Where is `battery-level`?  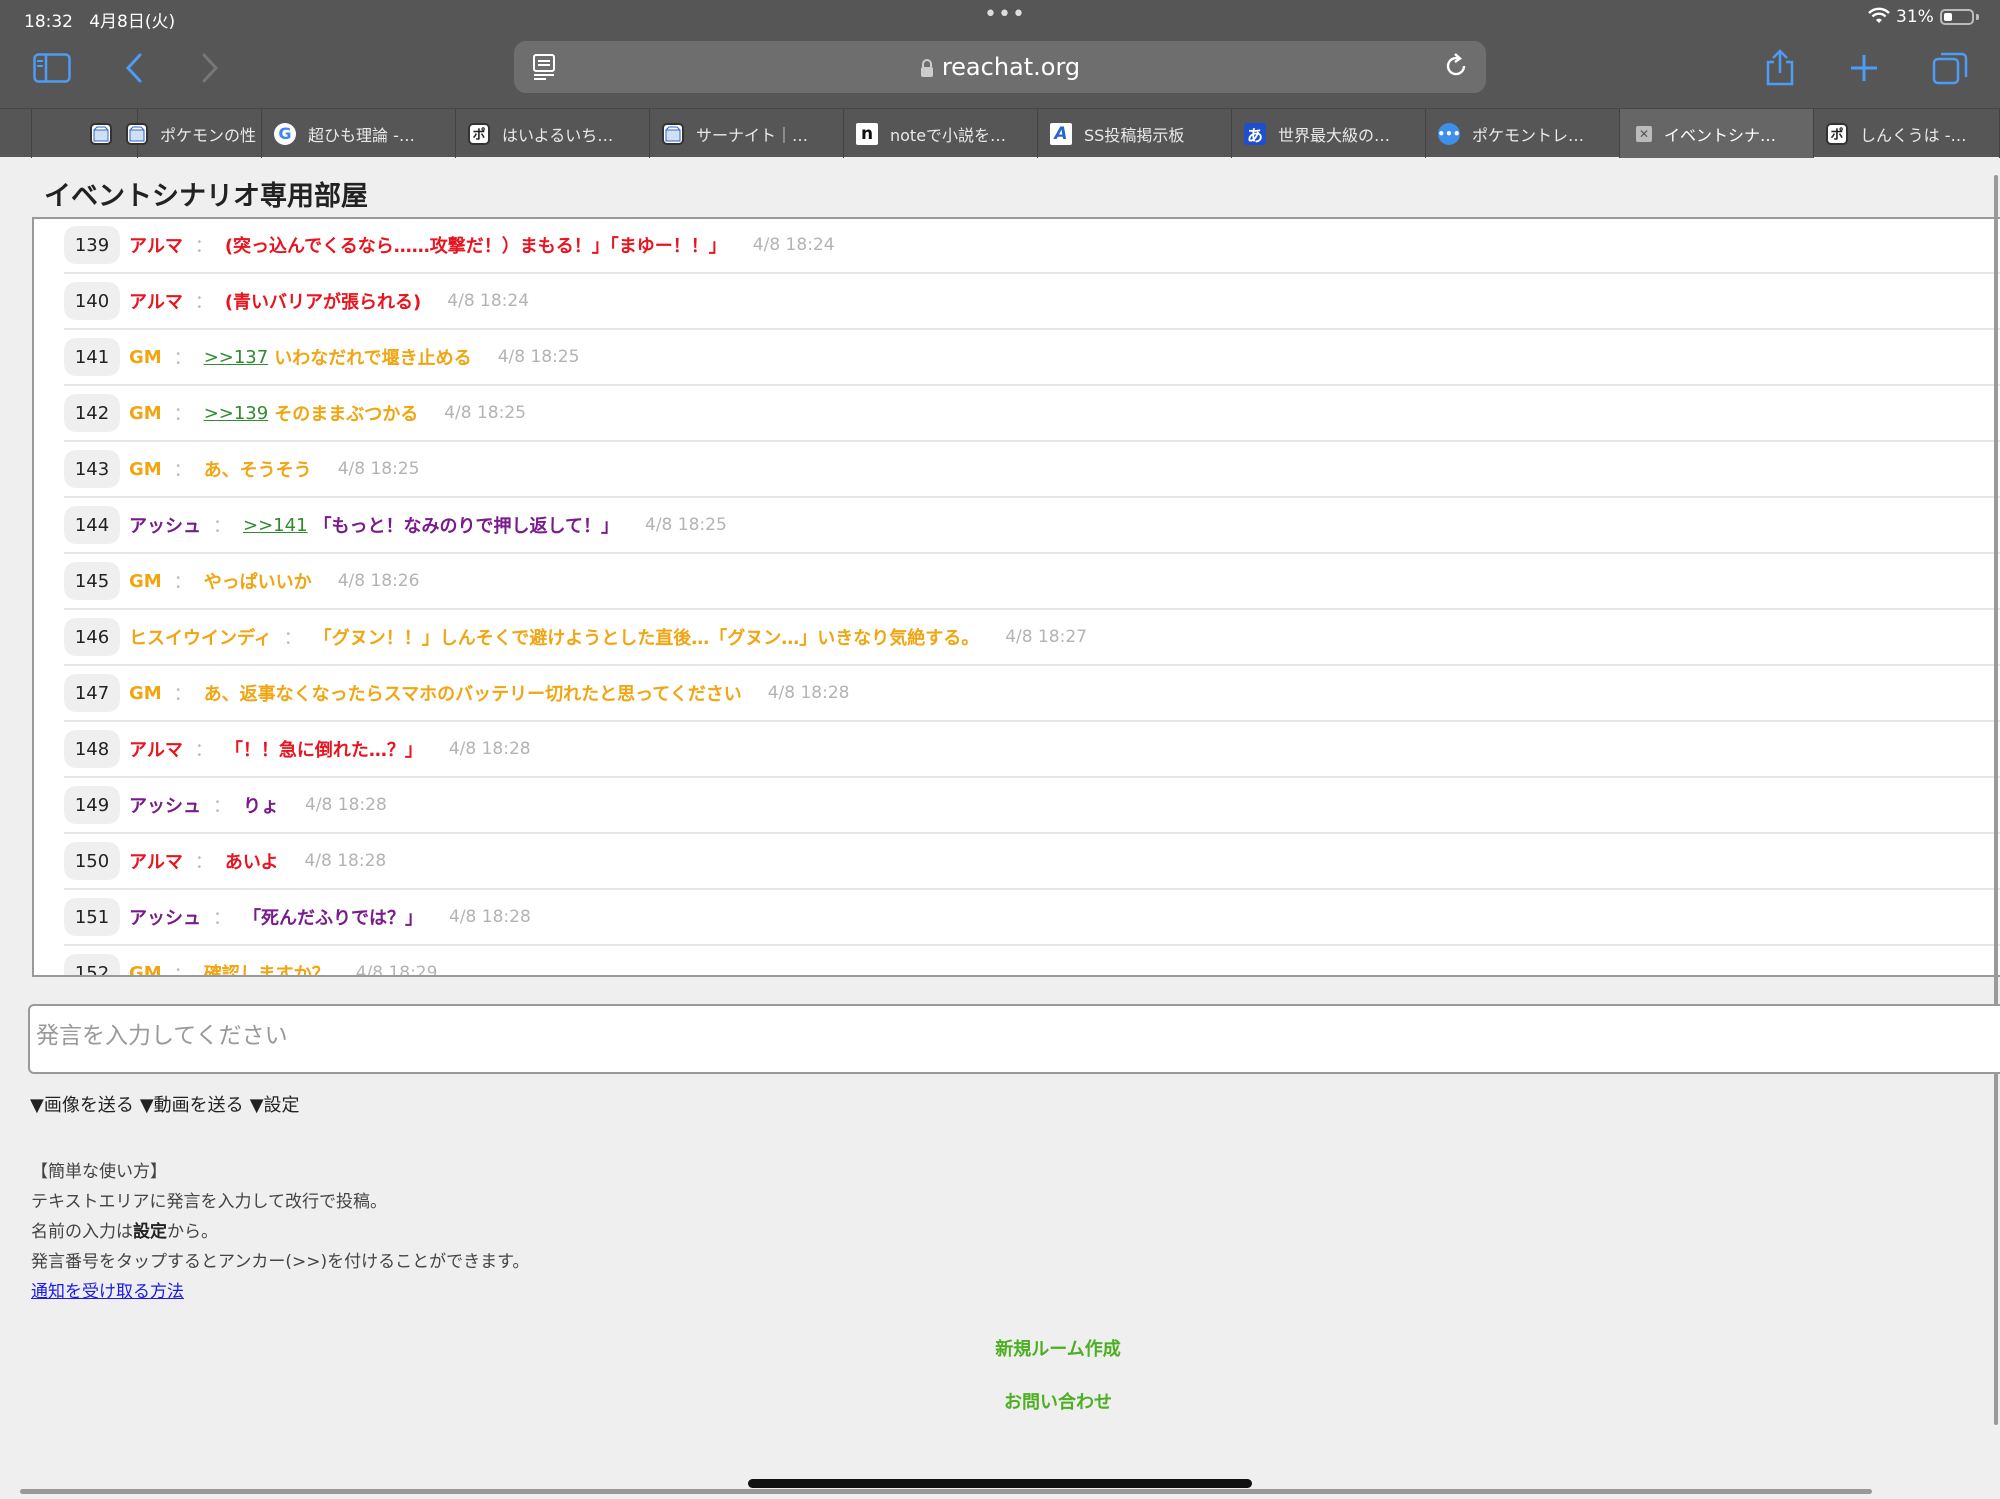
battery-level is located at coordinates (1948, 17).